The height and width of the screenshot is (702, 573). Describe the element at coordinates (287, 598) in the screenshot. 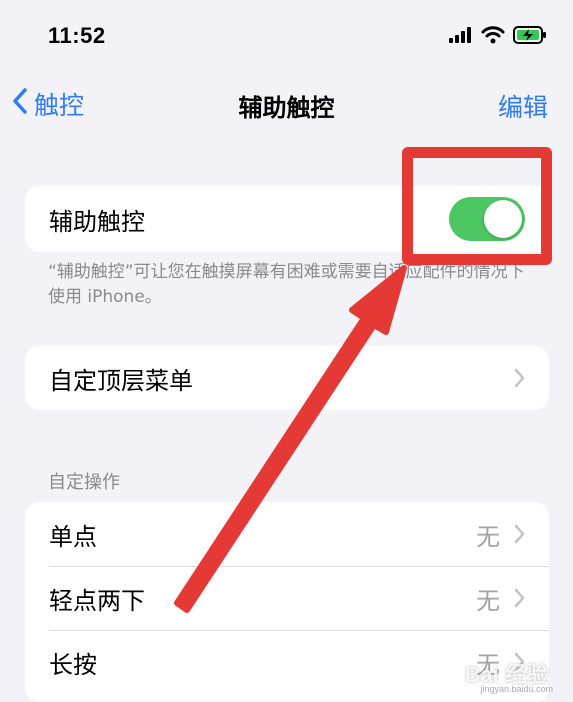

I see `double-tap-row: 轻点两下 无` at that location.